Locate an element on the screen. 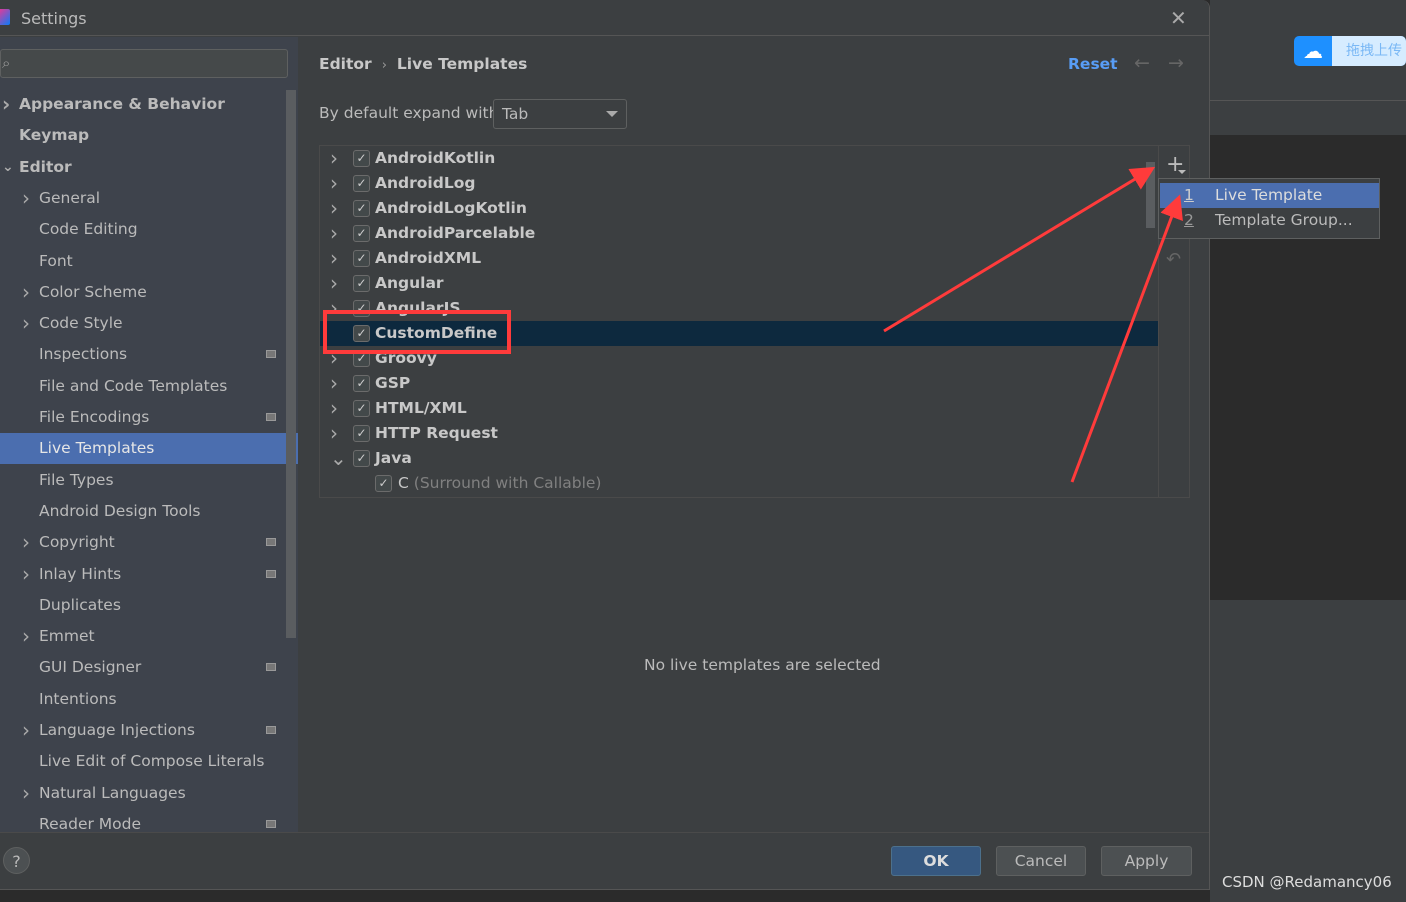 The height and width of the screenshot is (902, 1406). template-label: Java is located at coordinates (393, 458).